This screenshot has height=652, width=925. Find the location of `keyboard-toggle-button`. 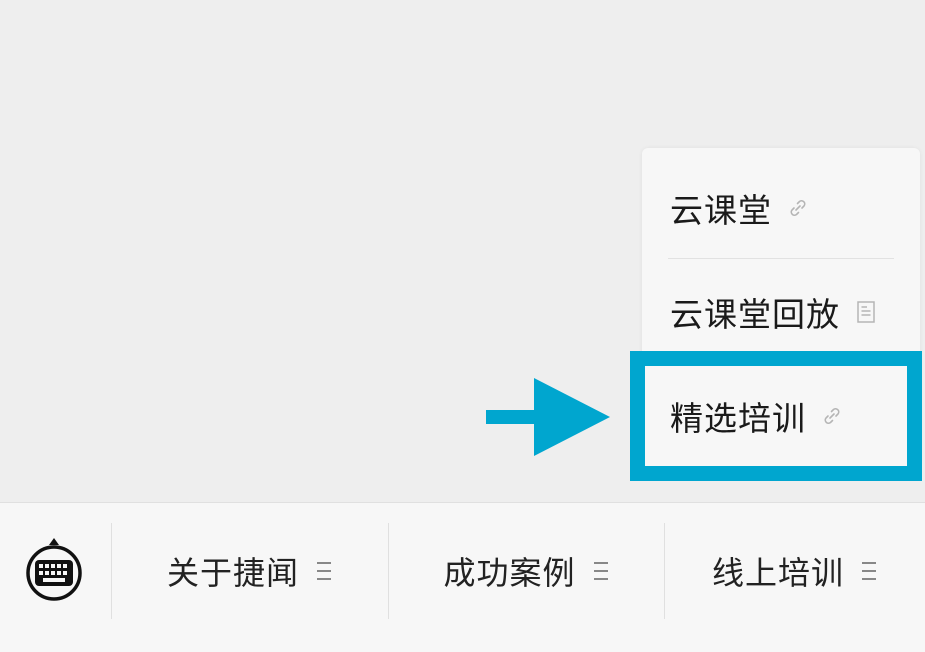

keyboard-toggle-button is located at coordinates (54, 569).